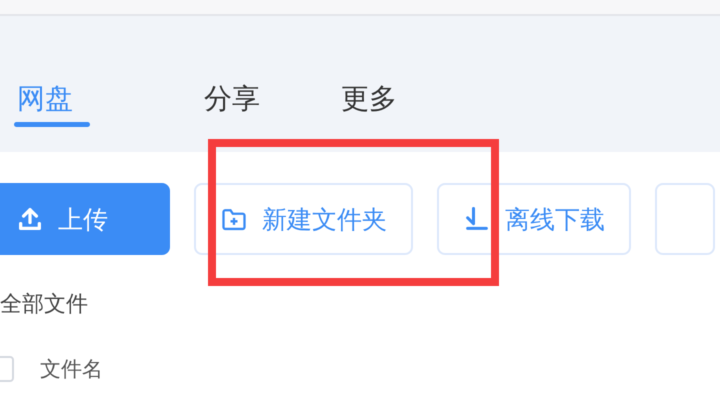  Describe the element at coordinates (685, 219) in the screenshot. I see `toolbar-button` at that location.